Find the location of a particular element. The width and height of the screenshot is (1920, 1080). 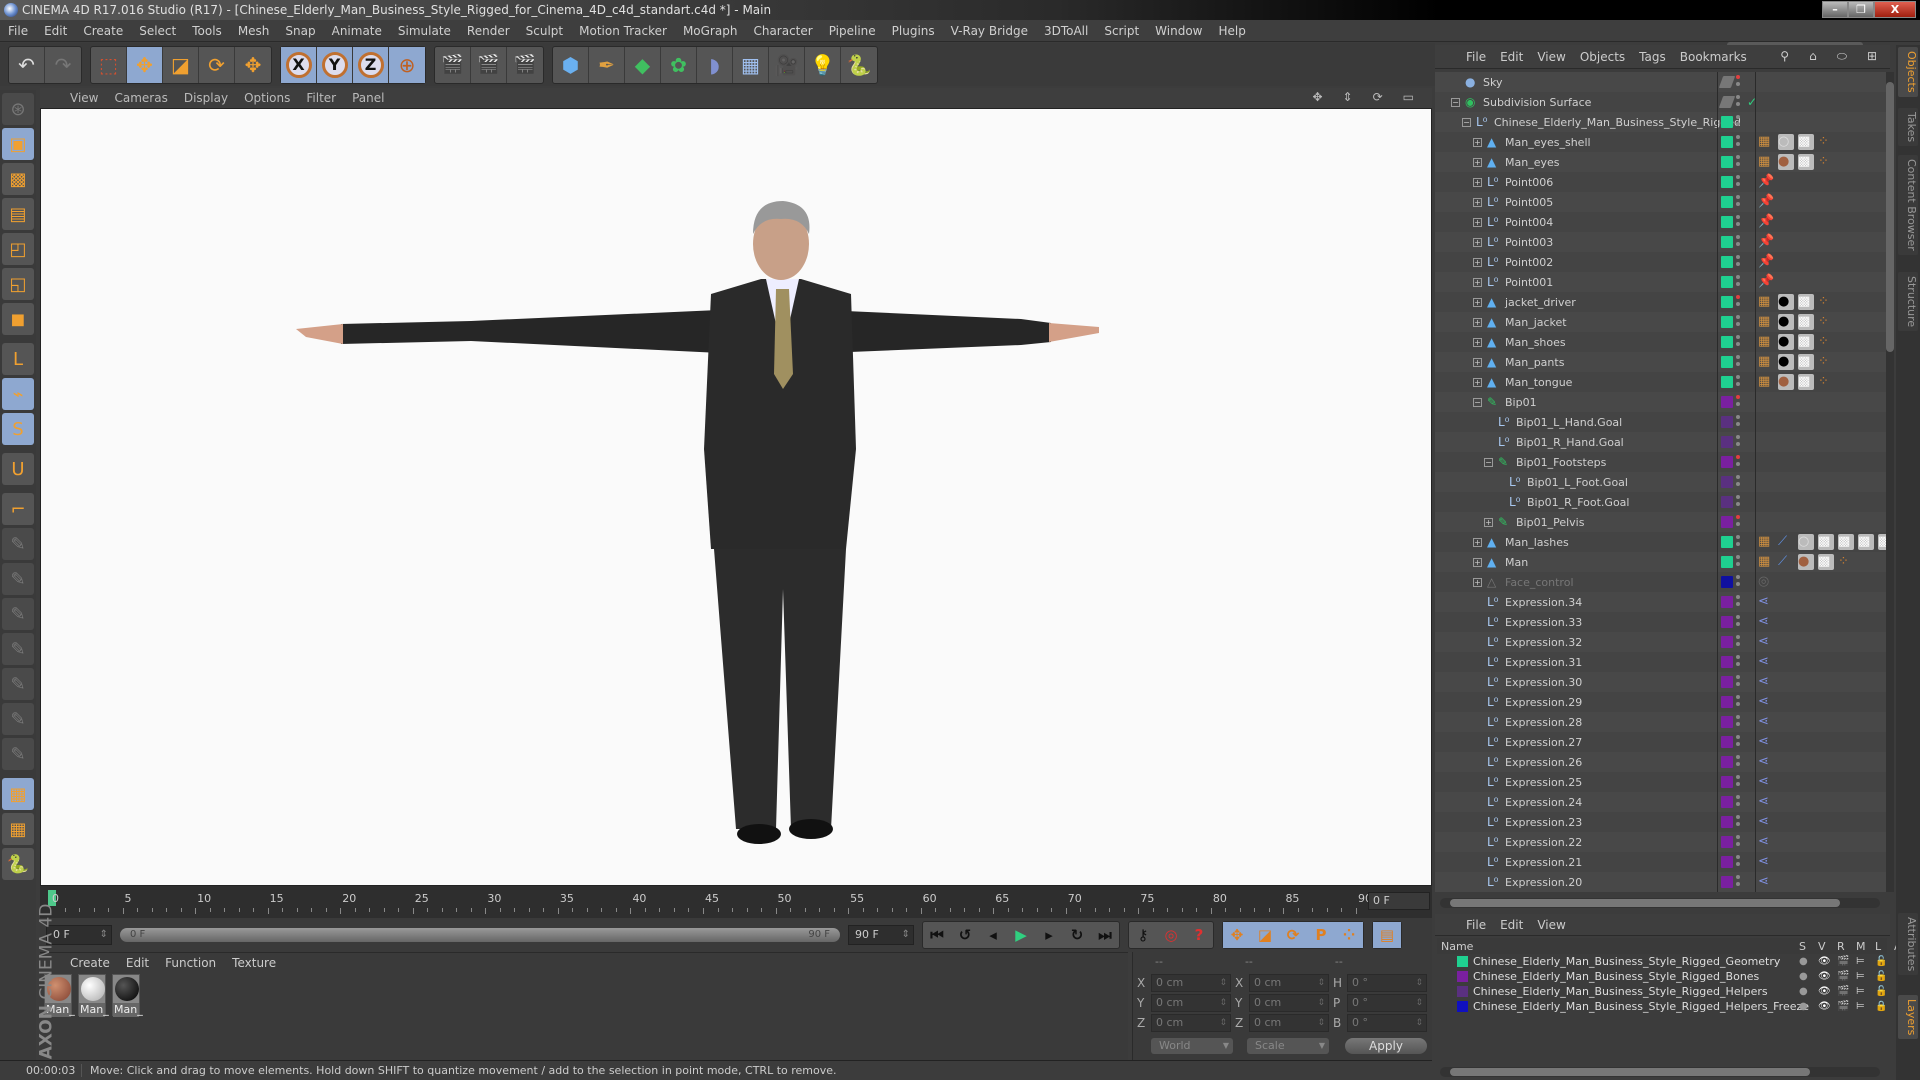

menu-help: Help is located at coordinates (1231, 31).